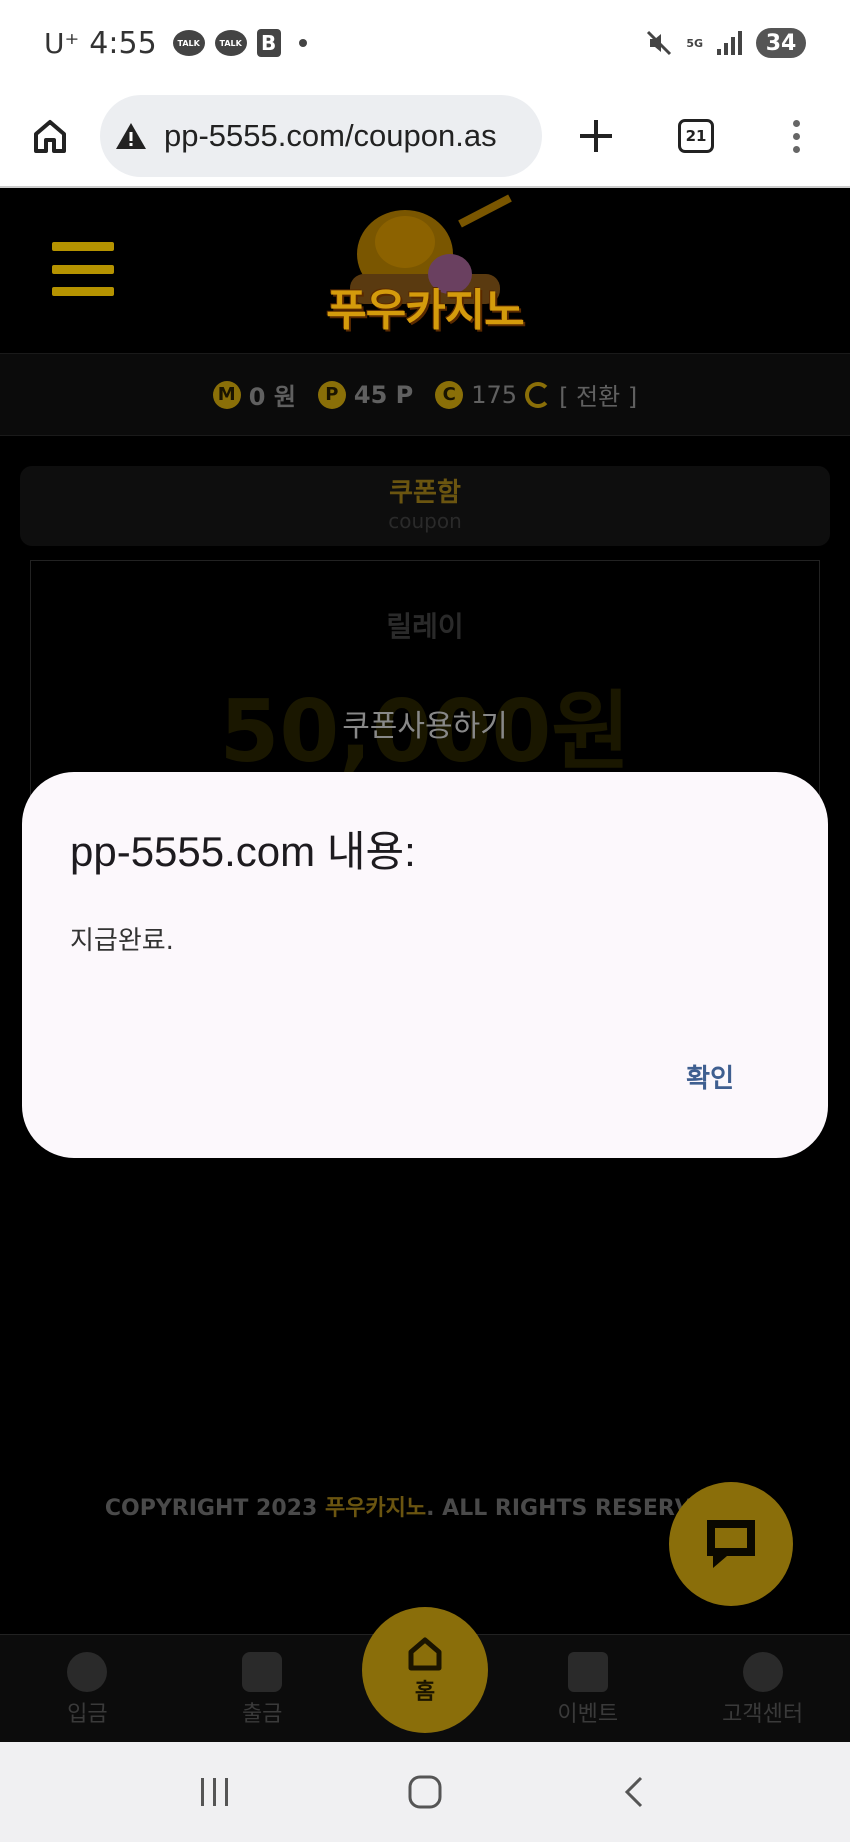  What do you see at coordinates (87, 1714) in the screenshot?
I see `nav-deposit-label: 입금` at bounding box center [87, 1714].